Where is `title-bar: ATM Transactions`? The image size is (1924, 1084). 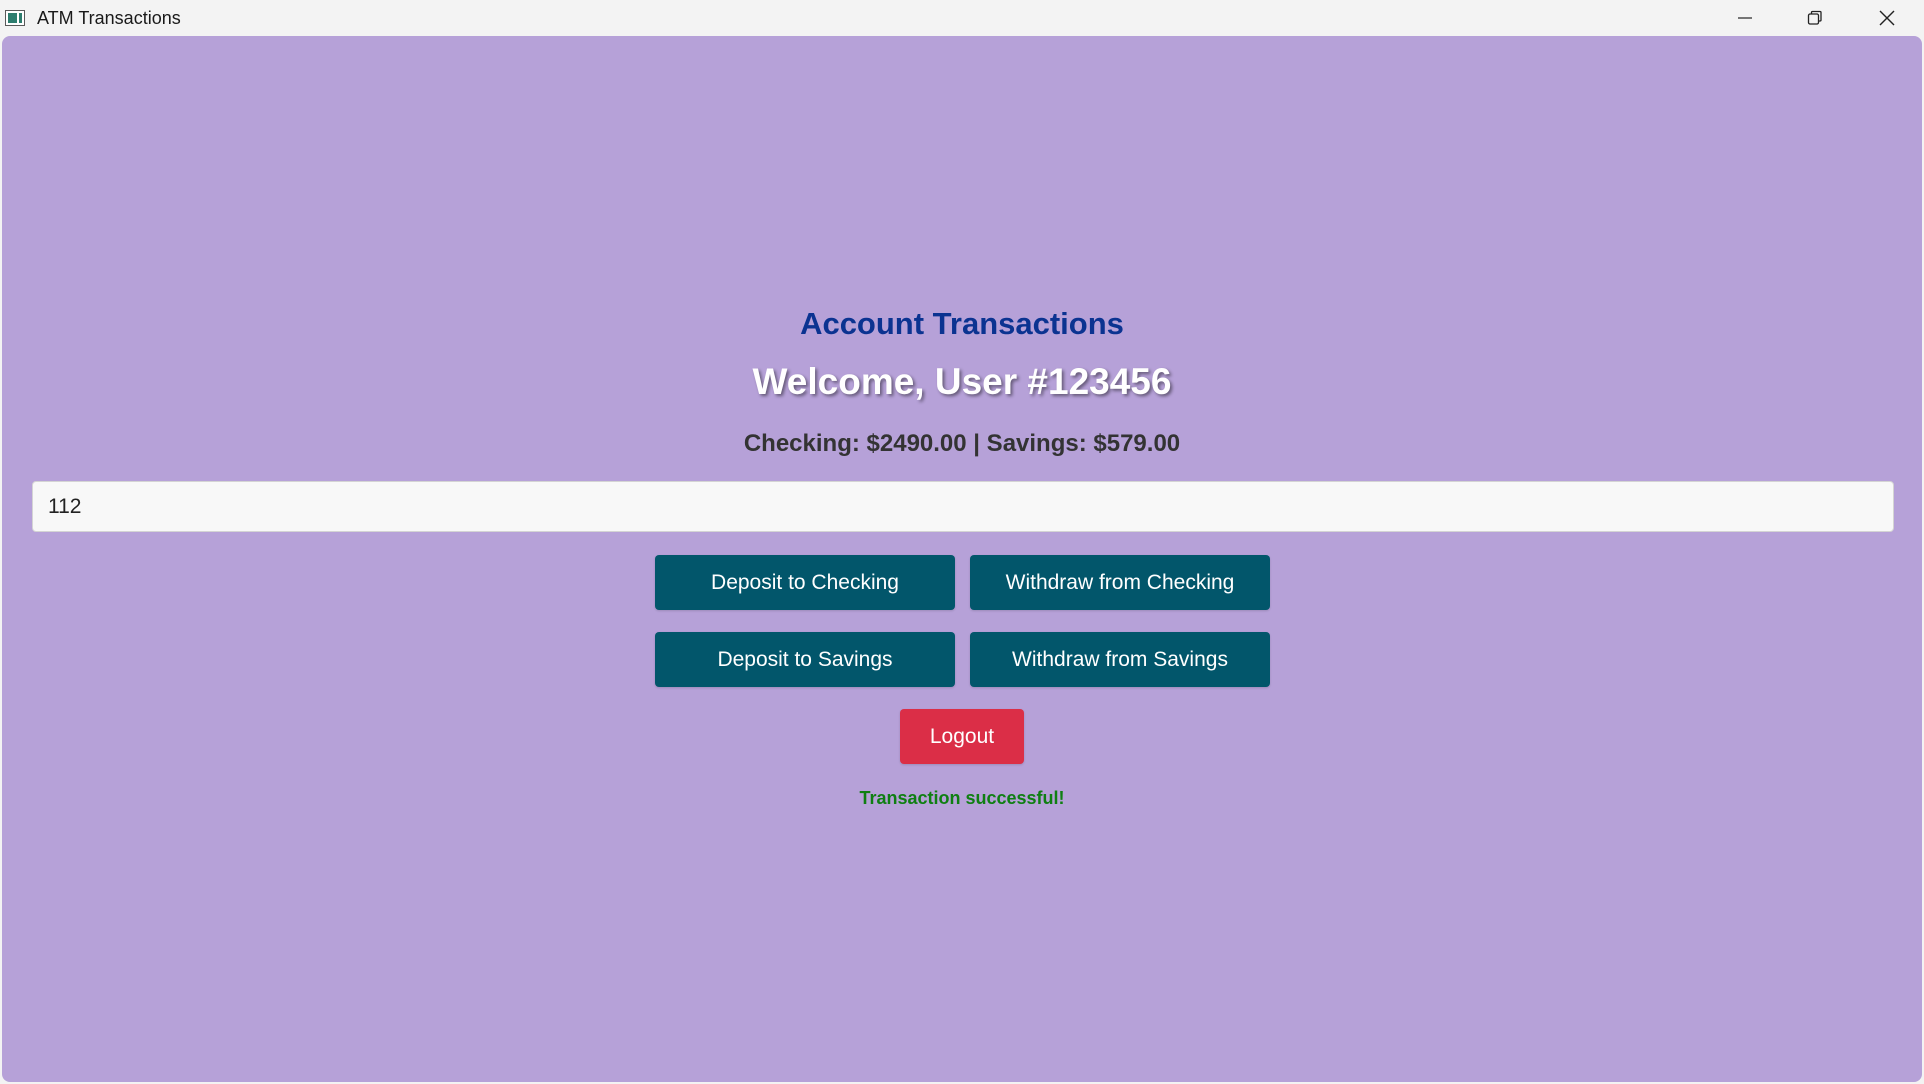
title-bar: ATM Transactions is located at coordinates (962, 18).